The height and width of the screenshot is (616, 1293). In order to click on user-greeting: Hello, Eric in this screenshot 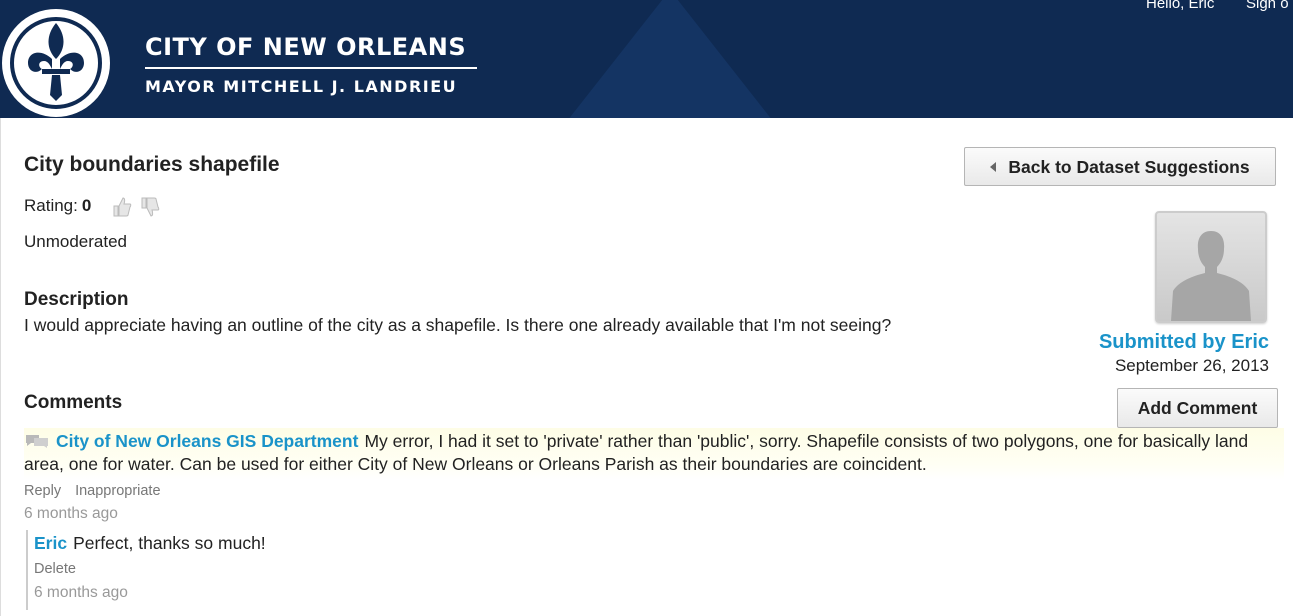, I will do `click(1180, 6)`.